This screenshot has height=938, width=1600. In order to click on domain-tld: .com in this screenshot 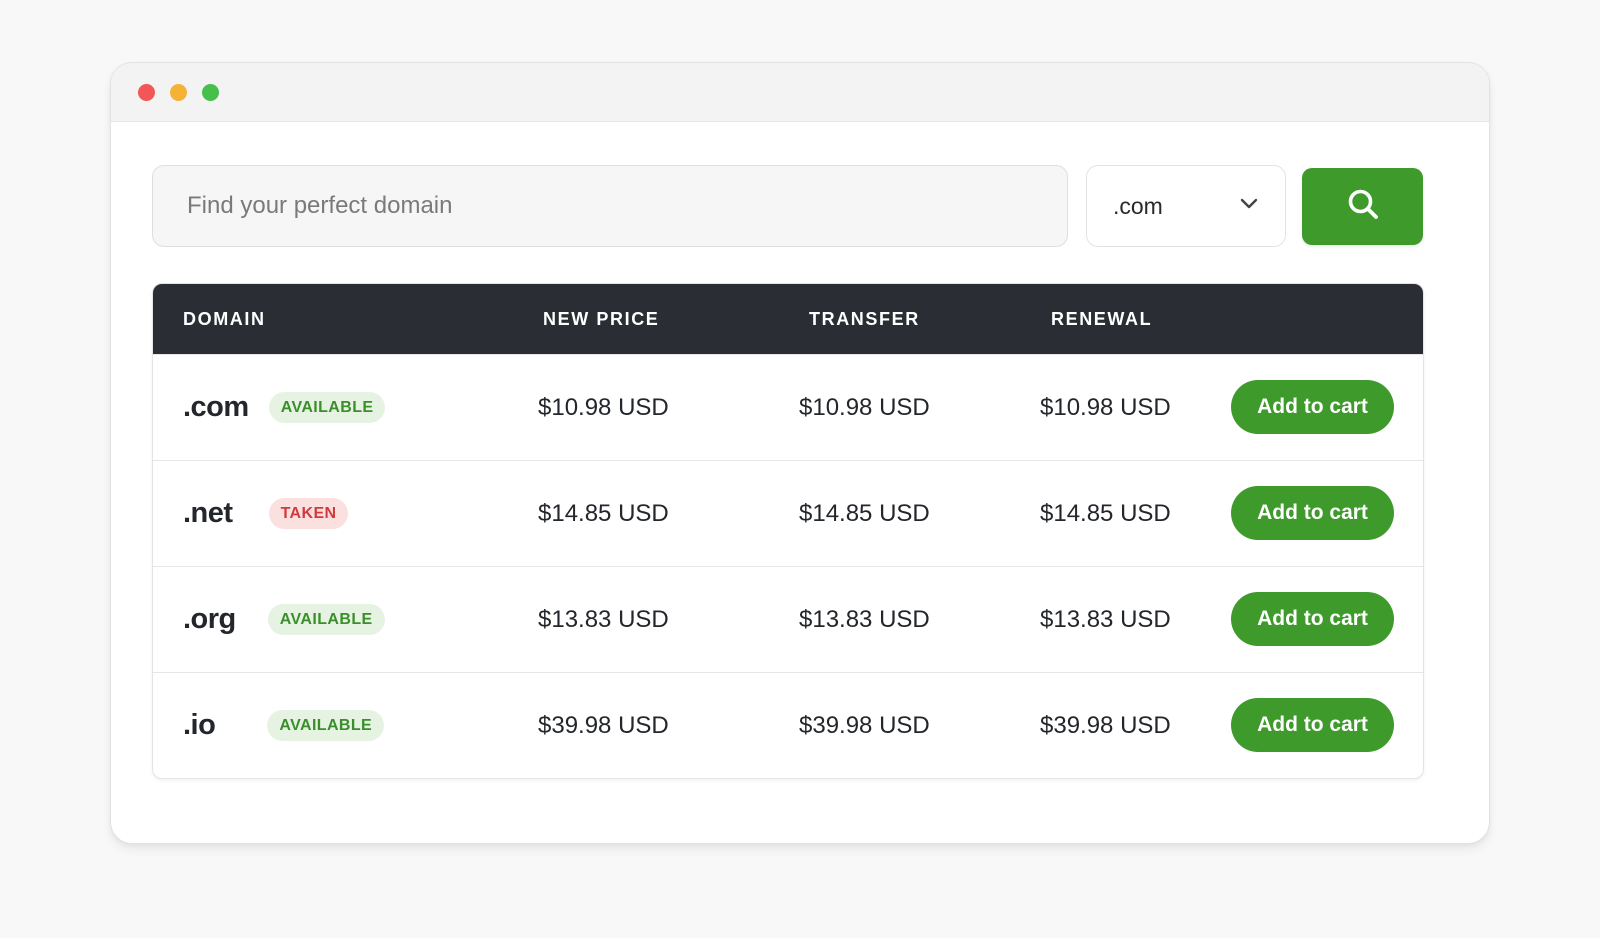, I will do `click(216, 407)`.